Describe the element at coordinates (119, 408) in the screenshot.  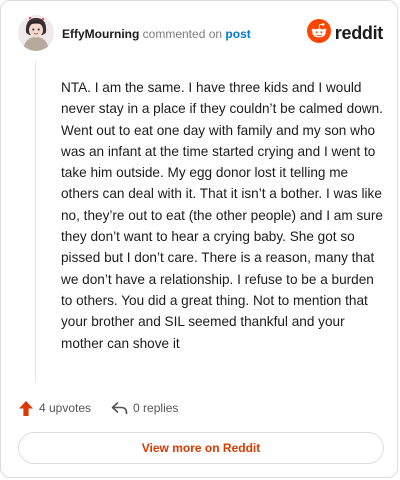
I see `reply-arrow-icon` at that location.